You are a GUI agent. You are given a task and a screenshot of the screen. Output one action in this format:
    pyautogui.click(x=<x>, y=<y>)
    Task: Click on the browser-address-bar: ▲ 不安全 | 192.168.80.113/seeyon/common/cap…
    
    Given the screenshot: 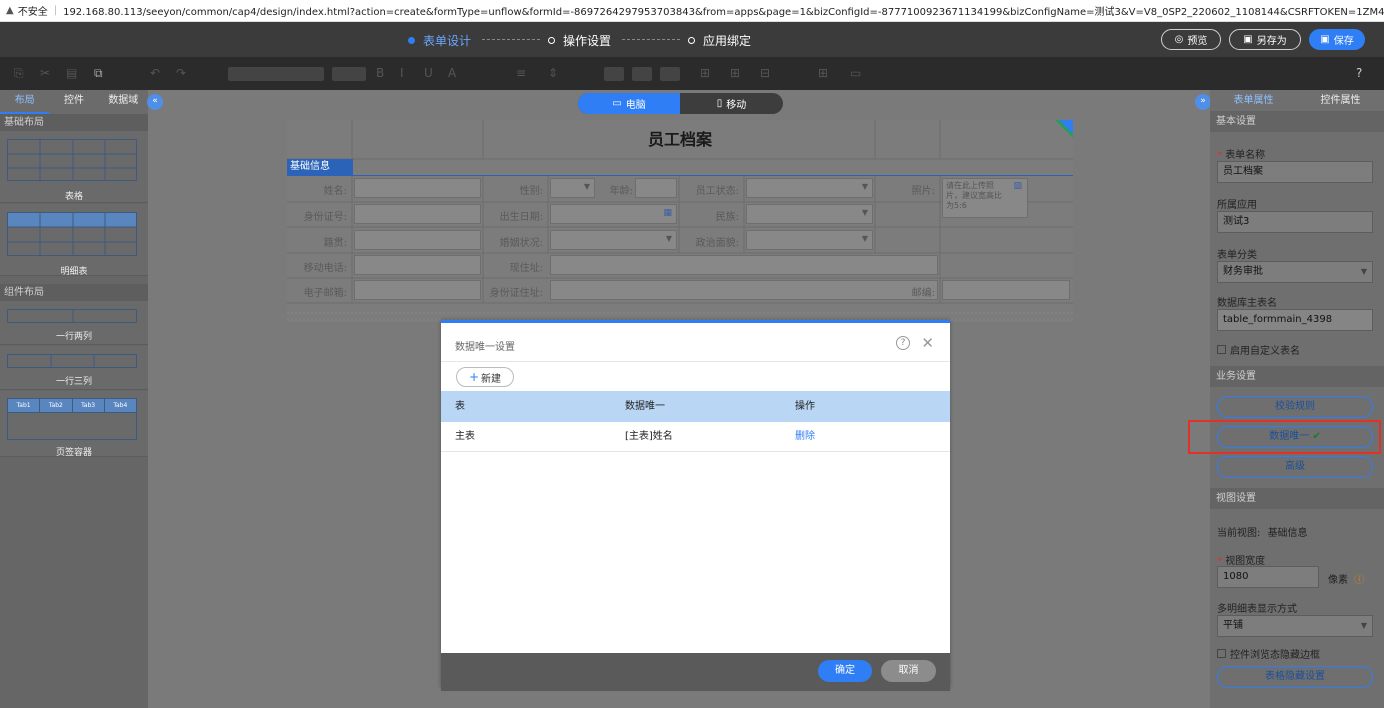 What is the action you would take?
    pyautogui.click(x=692, y=11)
    